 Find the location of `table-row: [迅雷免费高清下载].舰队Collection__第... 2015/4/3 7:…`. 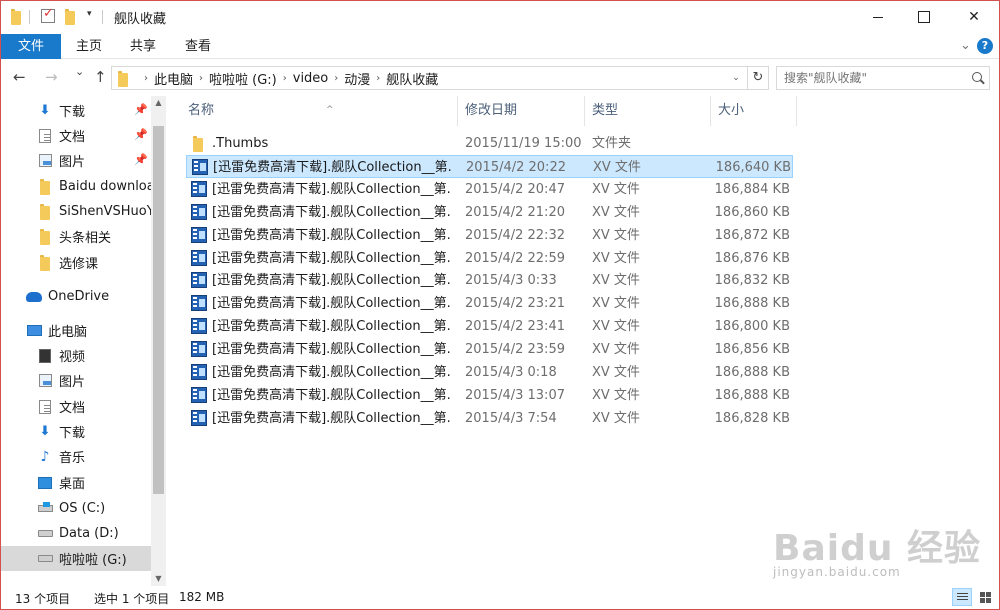

table-row: [迅雷免费高清下载].舰队Collection__第... 2015/4/3 7:… is located at coordinates (489, 418).